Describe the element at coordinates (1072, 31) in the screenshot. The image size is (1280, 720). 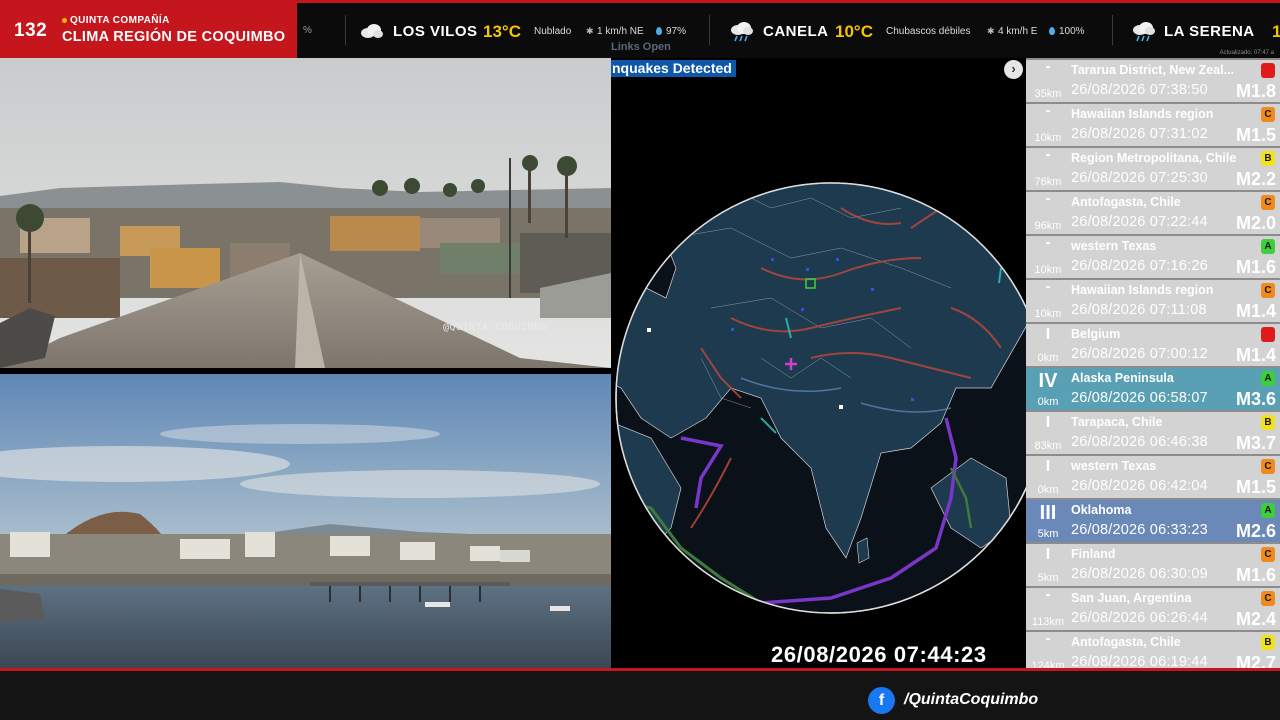
I see `ticker-humidity-text: 100%` at that location.